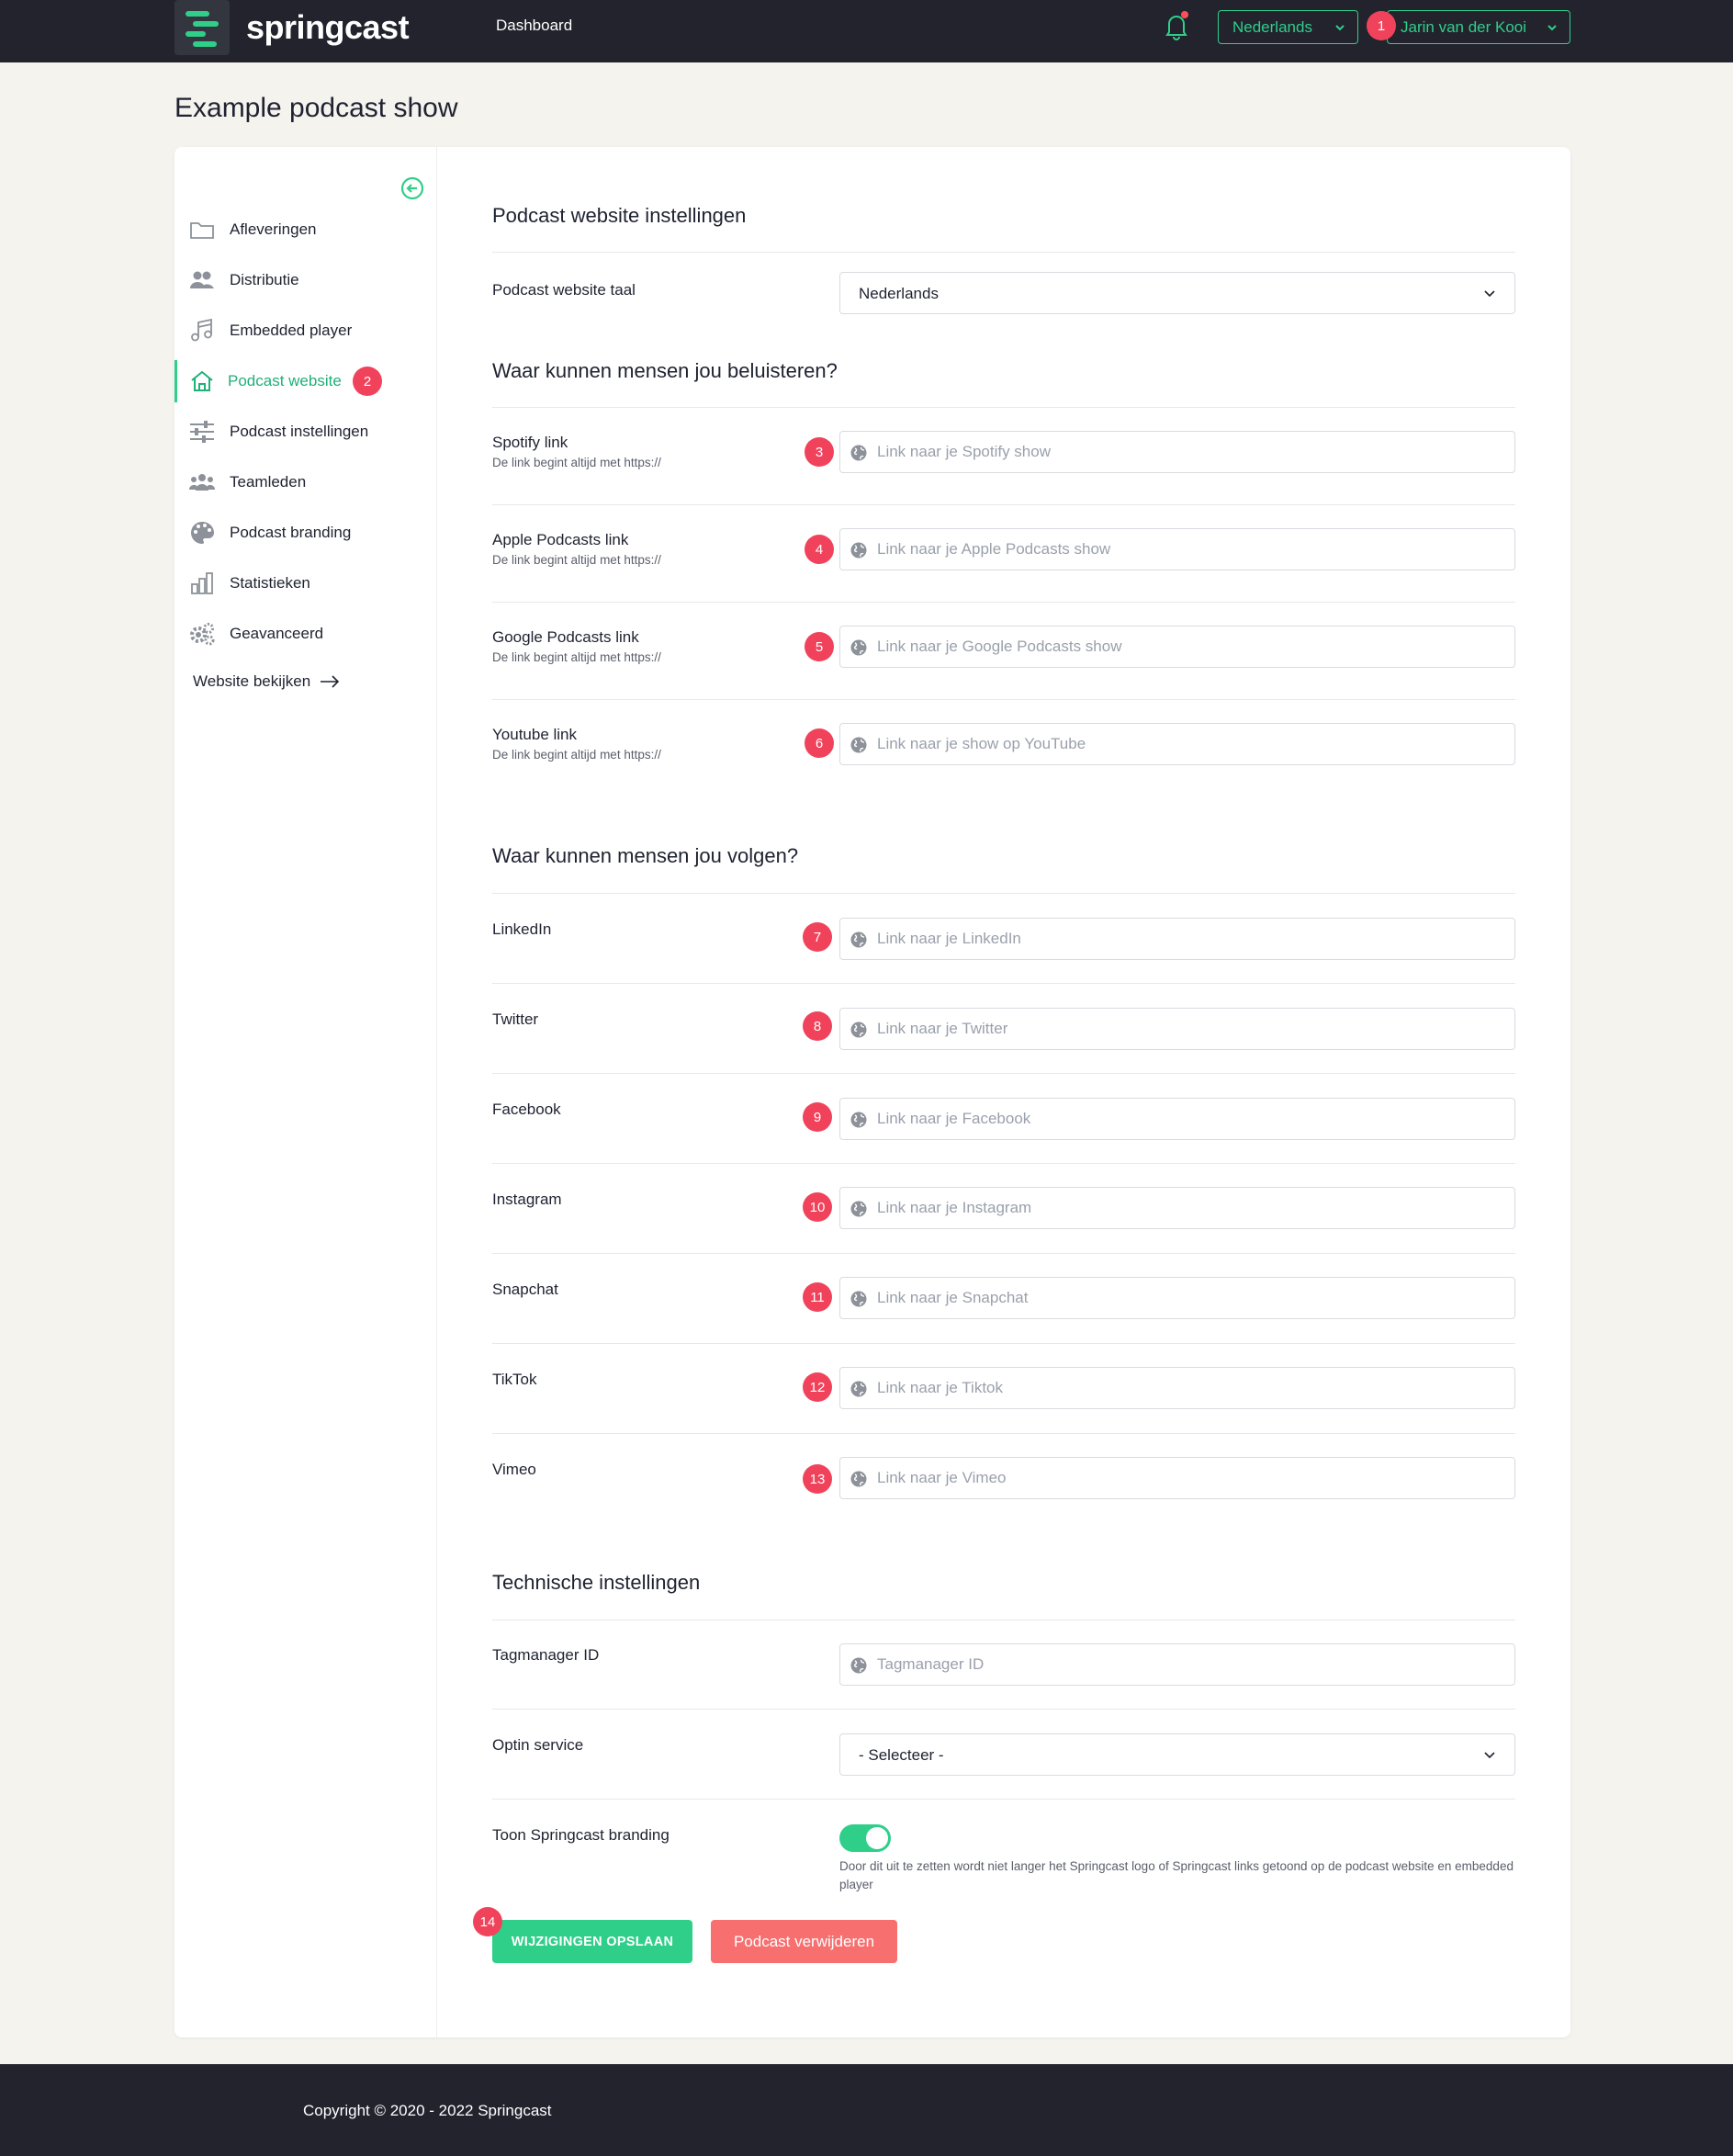 The height and width of the screenshot is (2156, 1733). Describe the element at coordinates (1189, 1388) in the screenshot. I see `tiktok-link-input` at that location.